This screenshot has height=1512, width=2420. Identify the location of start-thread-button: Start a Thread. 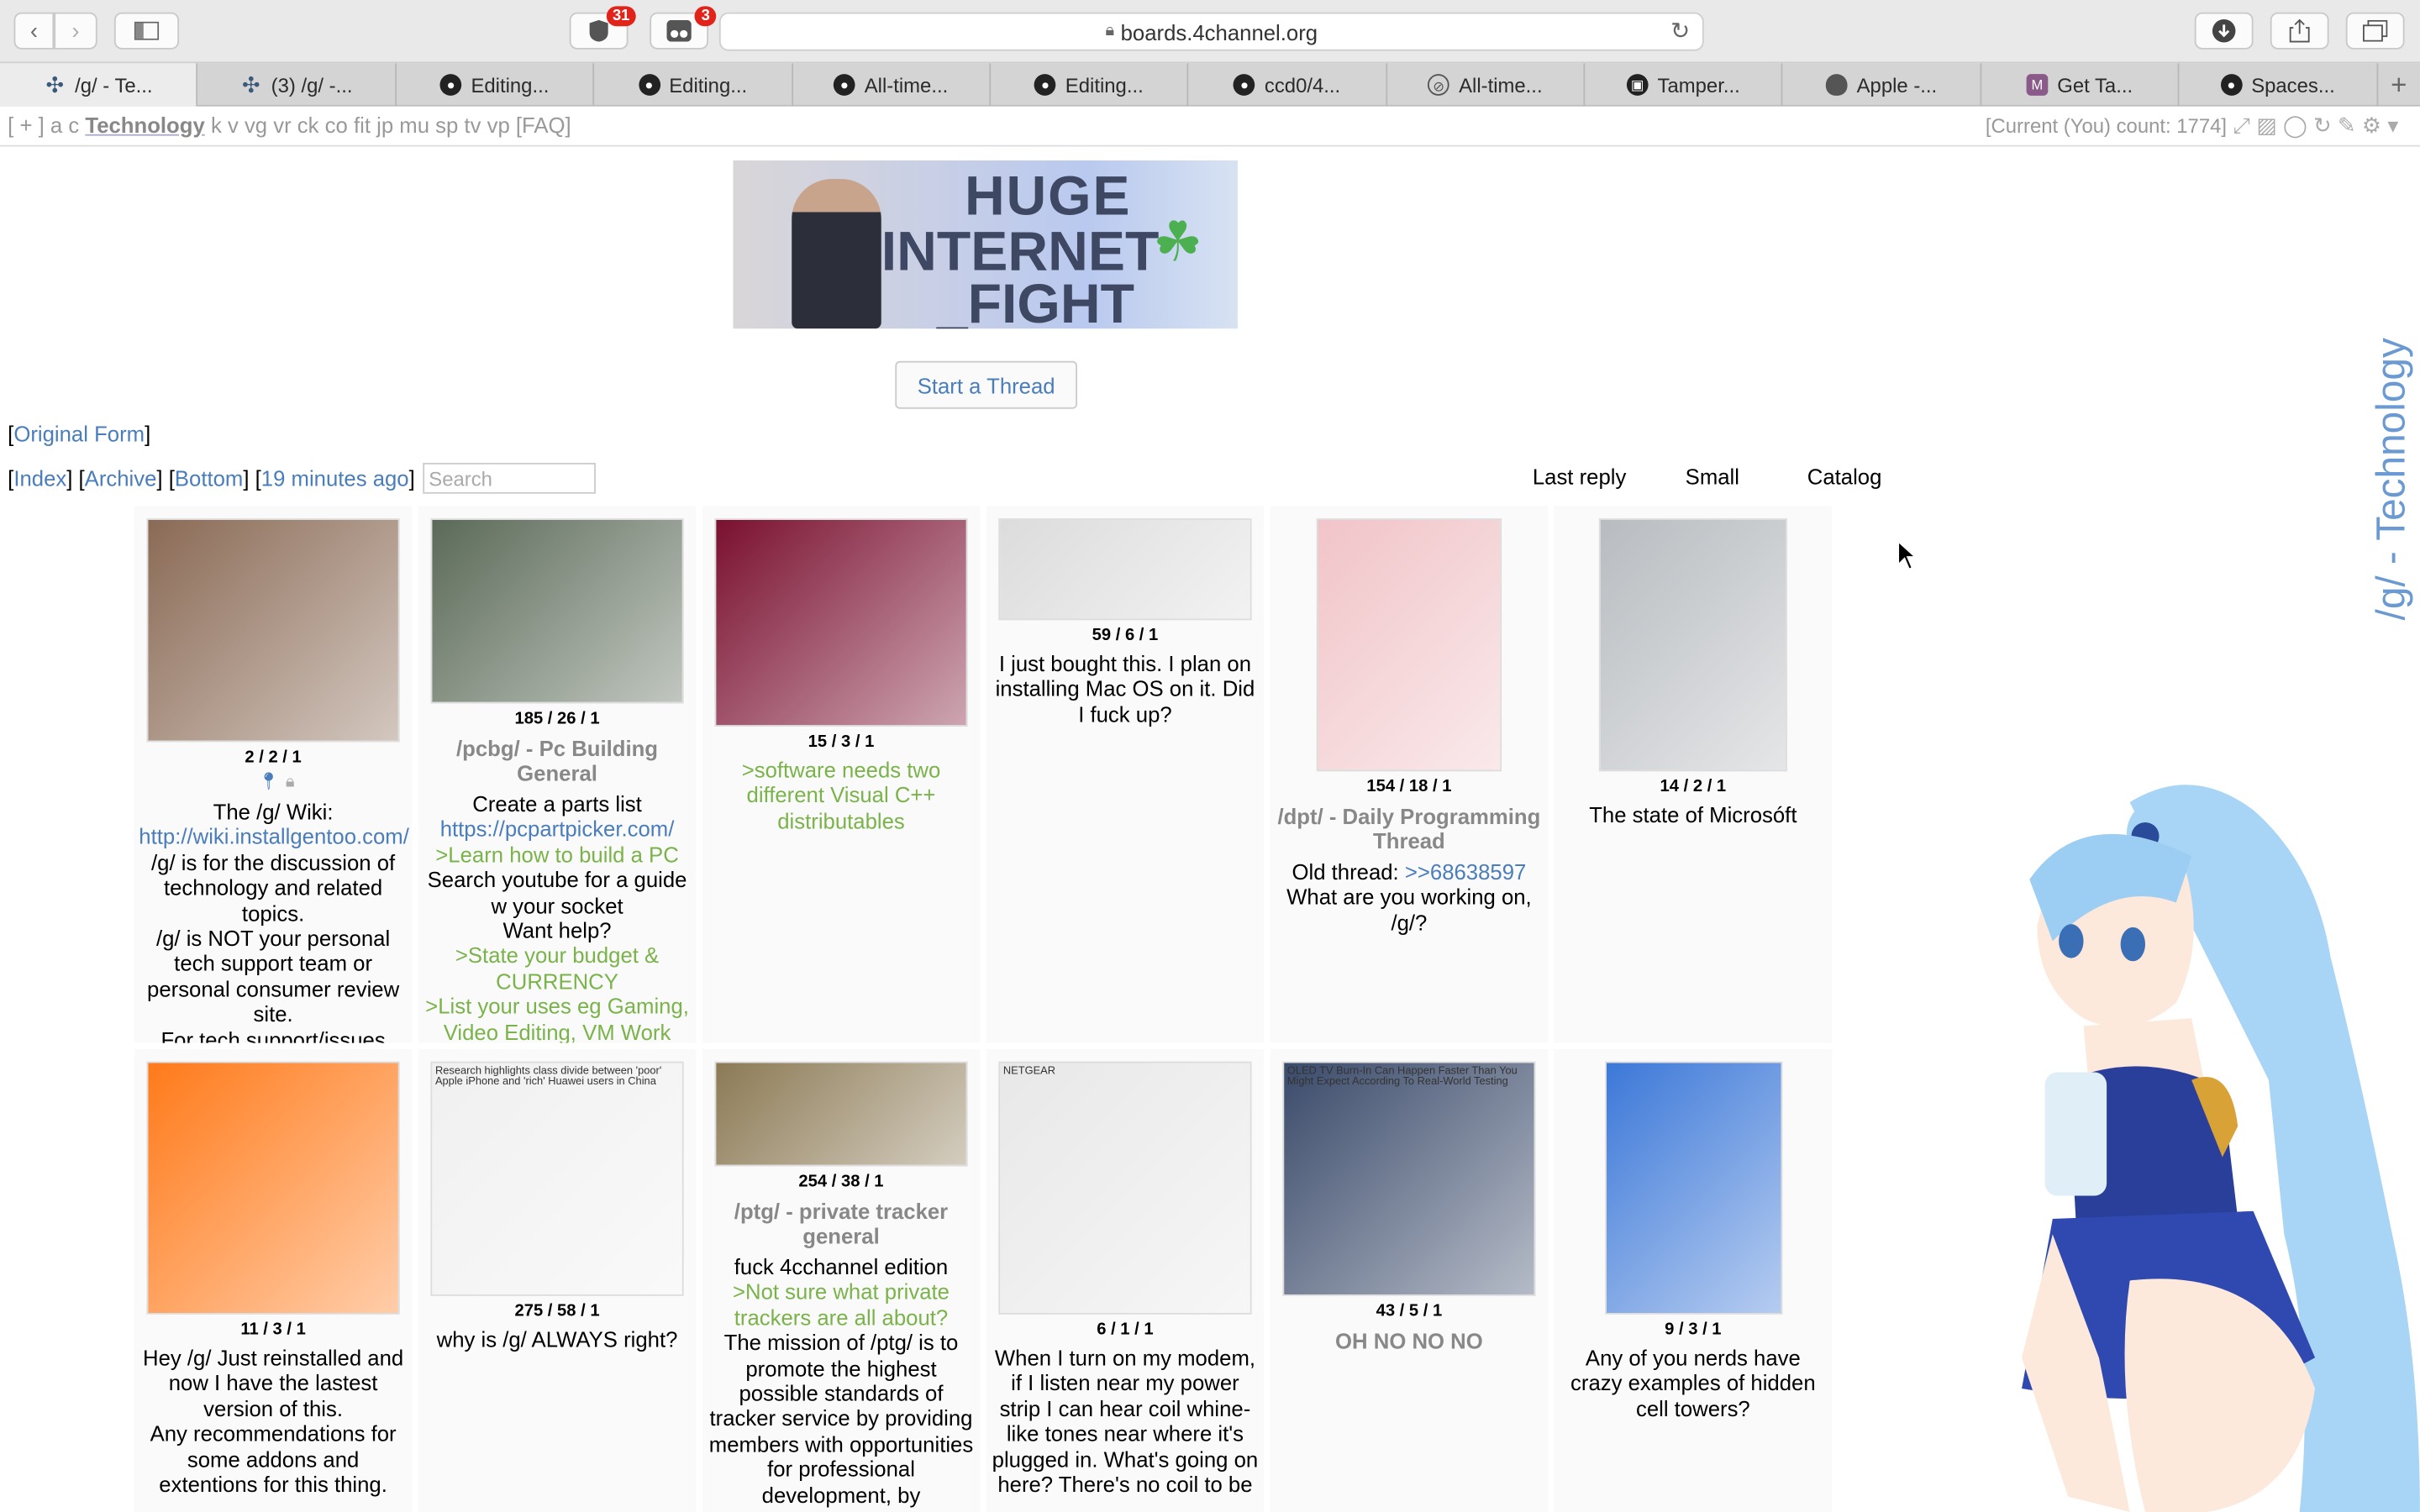
(987, 384).